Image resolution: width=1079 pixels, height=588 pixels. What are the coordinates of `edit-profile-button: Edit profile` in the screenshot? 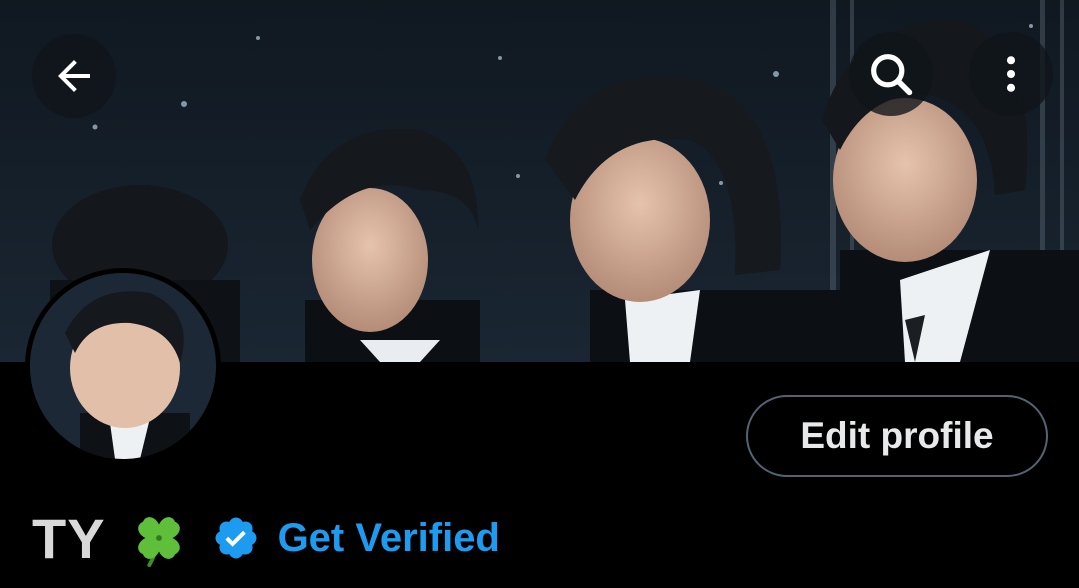 It's located at (897, 436).